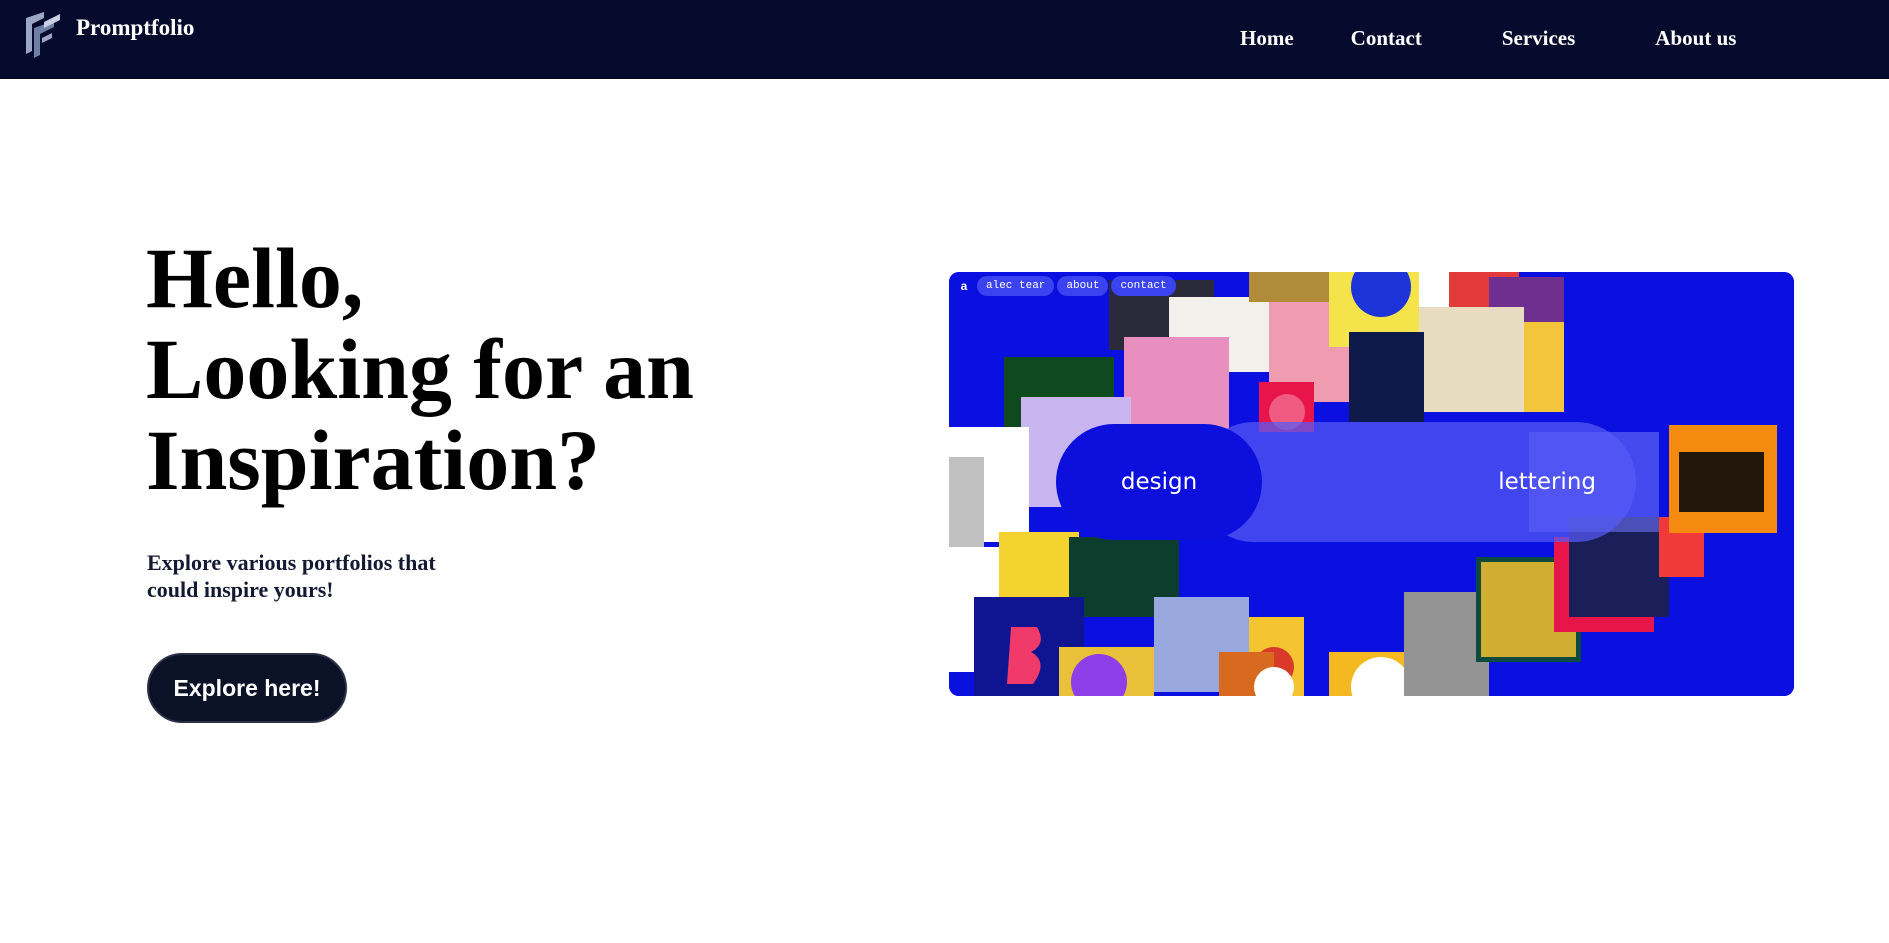 The width and height of the screenshot is (1889, 943). What do you see at coordinates (964, 286) in the screenshot?
I see `mini-logo-icon: a` at bounding box center [964, 286].